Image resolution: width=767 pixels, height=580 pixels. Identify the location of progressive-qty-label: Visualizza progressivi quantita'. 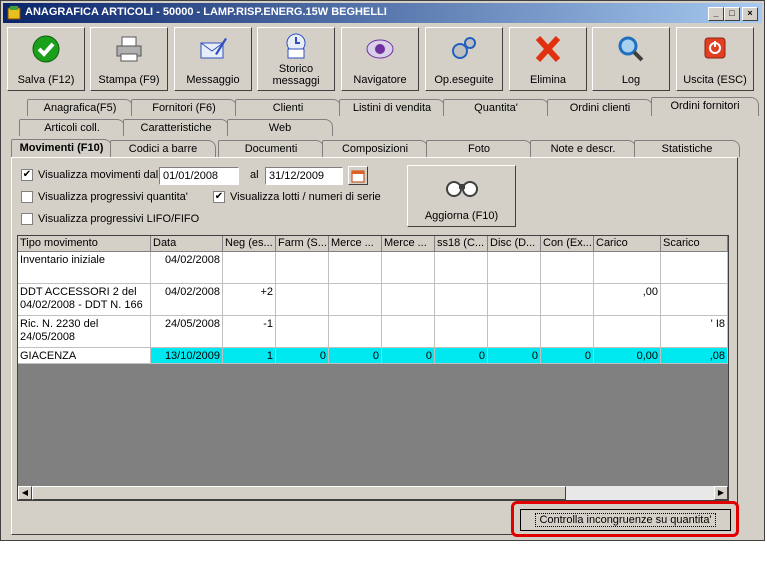
(113, 197).